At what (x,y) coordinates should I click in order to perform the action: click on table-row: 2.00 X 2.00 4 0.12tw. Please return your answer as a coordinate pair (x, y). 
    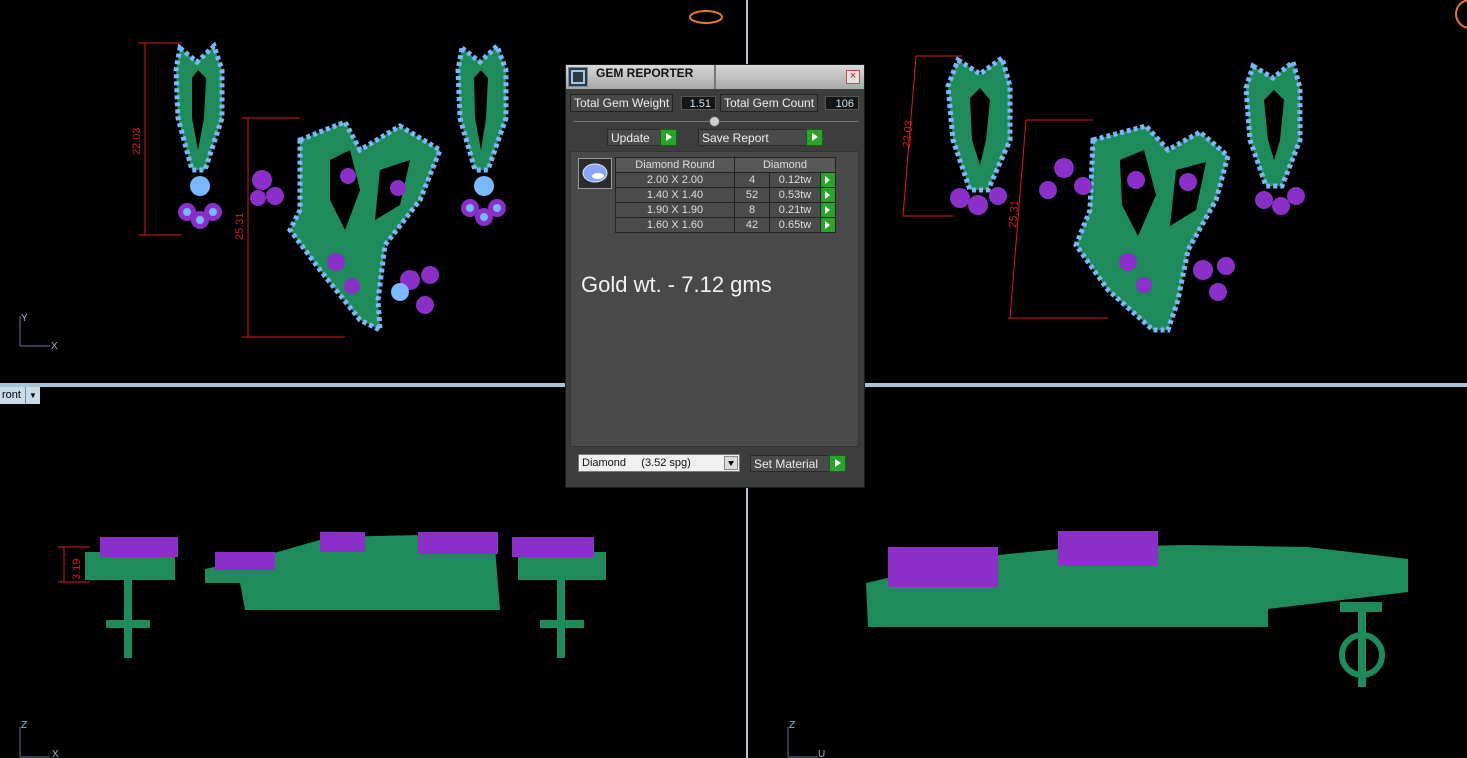
    Looking at the image, I should click on (725, 180).